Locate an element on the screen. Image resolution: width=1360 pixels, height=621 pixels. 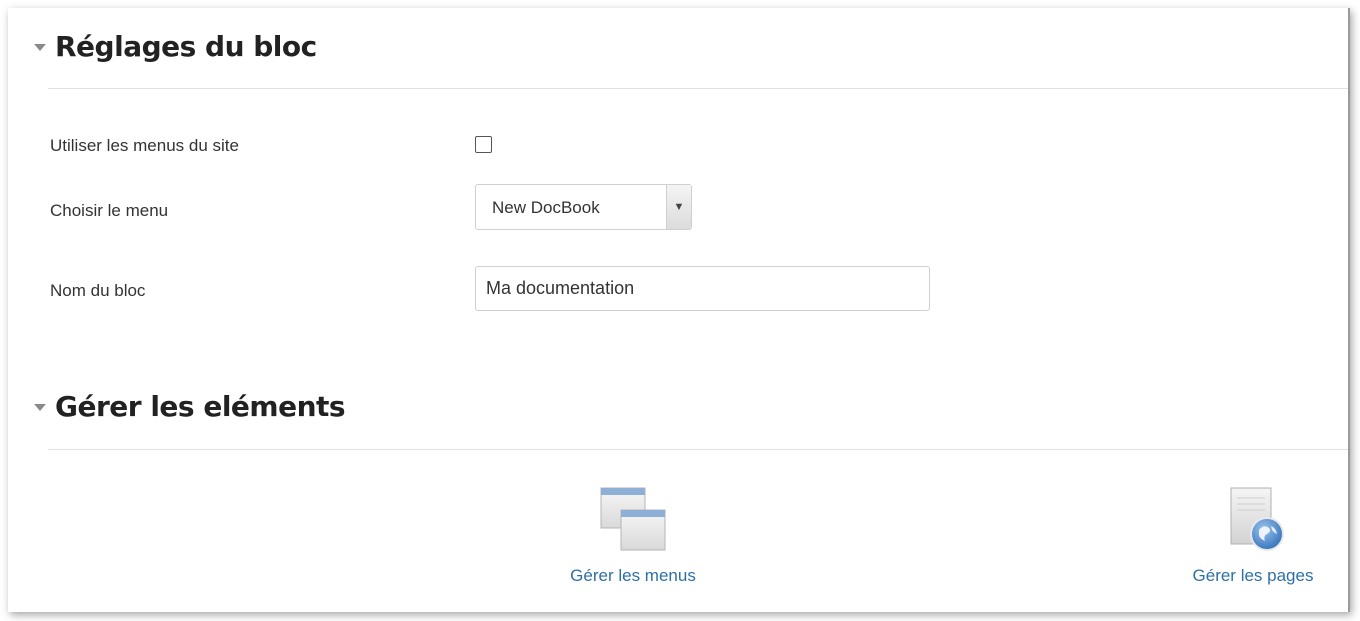
section-title: Gérer les eléments is located at coordinates (200, 406).